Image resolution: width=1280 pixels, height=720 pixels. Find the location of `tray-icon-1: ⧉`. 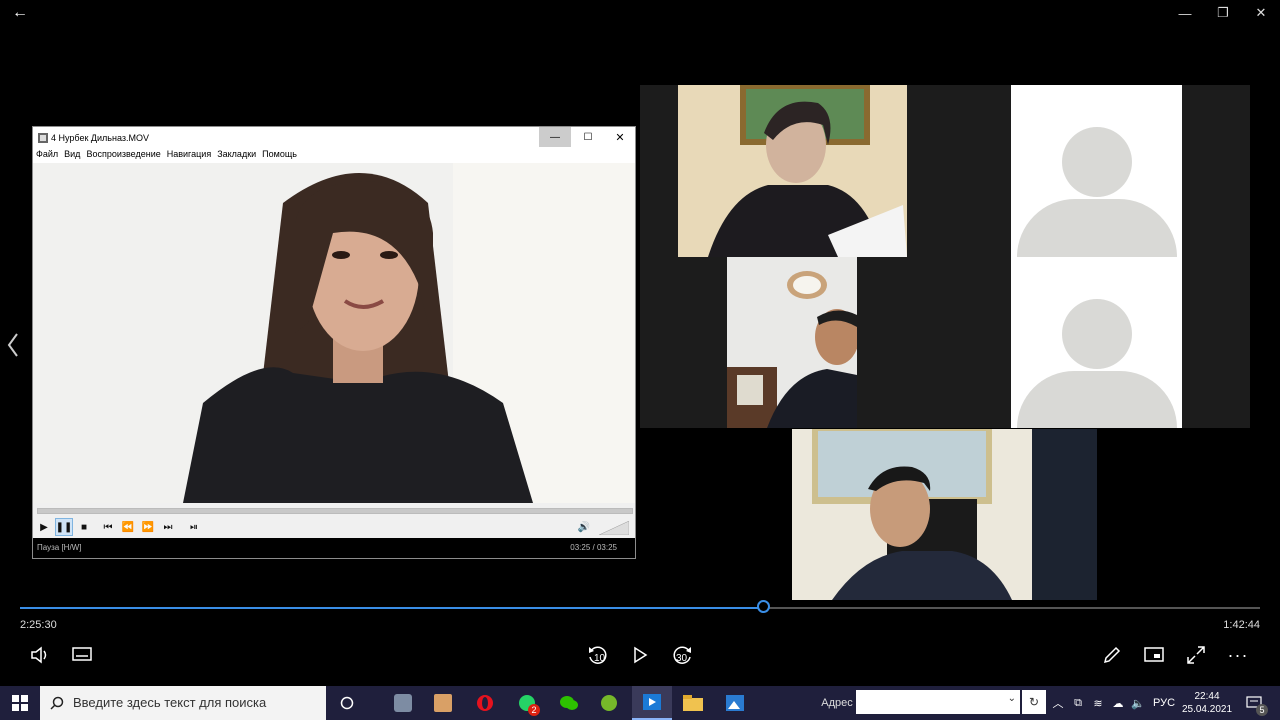

tray-icon-1: ⧉ is located at coordinates (1078, 703).